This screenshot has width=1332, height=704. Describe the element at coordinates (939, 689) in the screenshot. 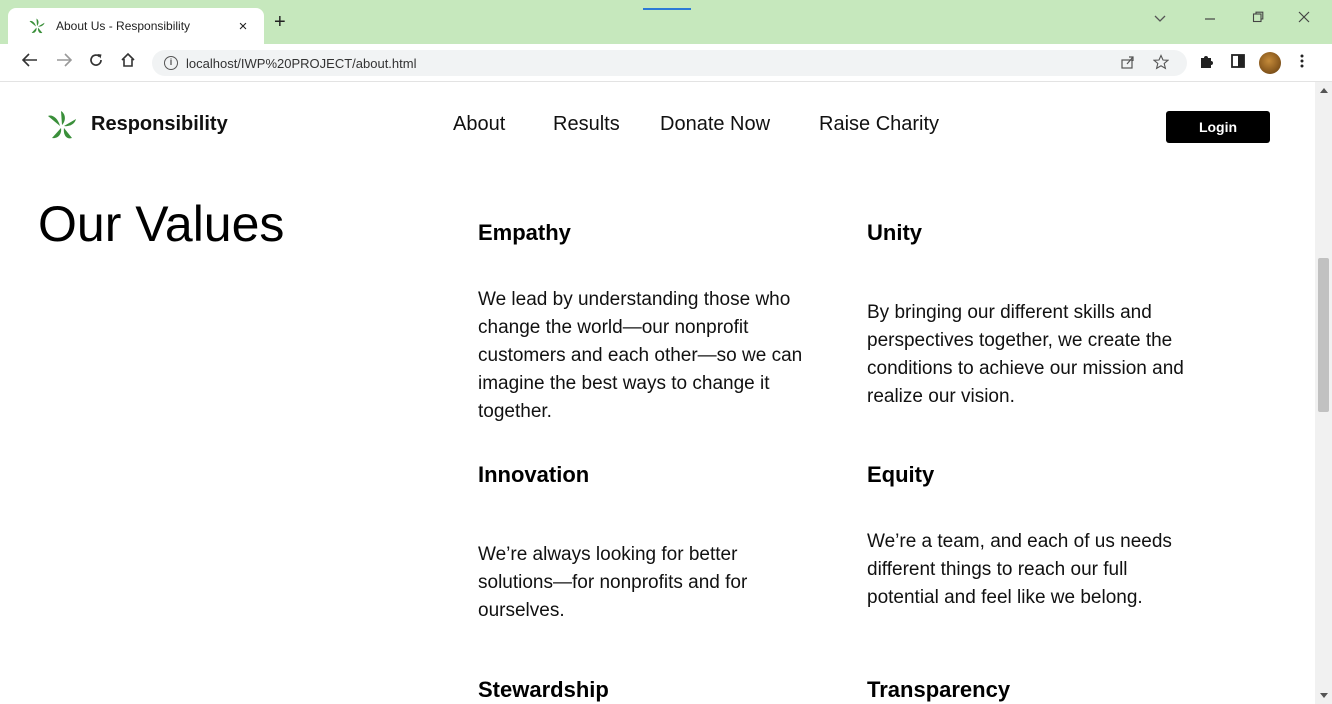

I see `value-heading-transparency: Transparency` at that location.